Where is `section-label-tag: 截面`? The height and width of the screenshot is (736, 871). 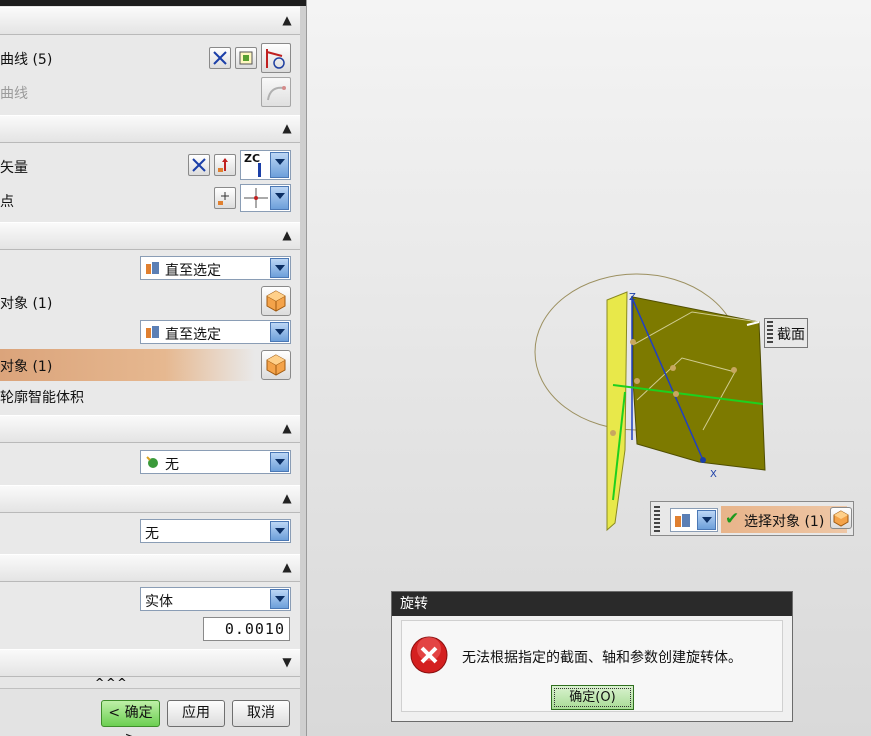 section-label-tag: 截面 is located at coordinates (786, 333).